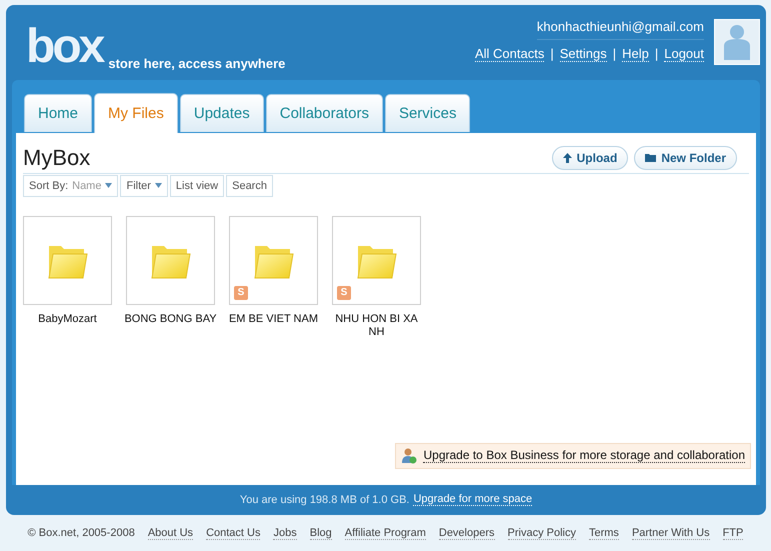  I want to click on user-add-icon, so click(409, 456).